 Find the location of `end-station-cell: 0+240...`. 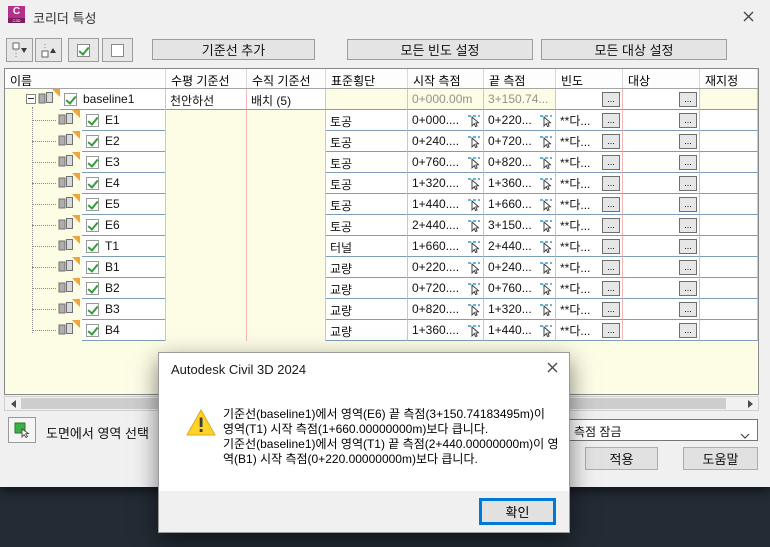

end-station-cell: 0+240... is located at coordinates (520, 267).